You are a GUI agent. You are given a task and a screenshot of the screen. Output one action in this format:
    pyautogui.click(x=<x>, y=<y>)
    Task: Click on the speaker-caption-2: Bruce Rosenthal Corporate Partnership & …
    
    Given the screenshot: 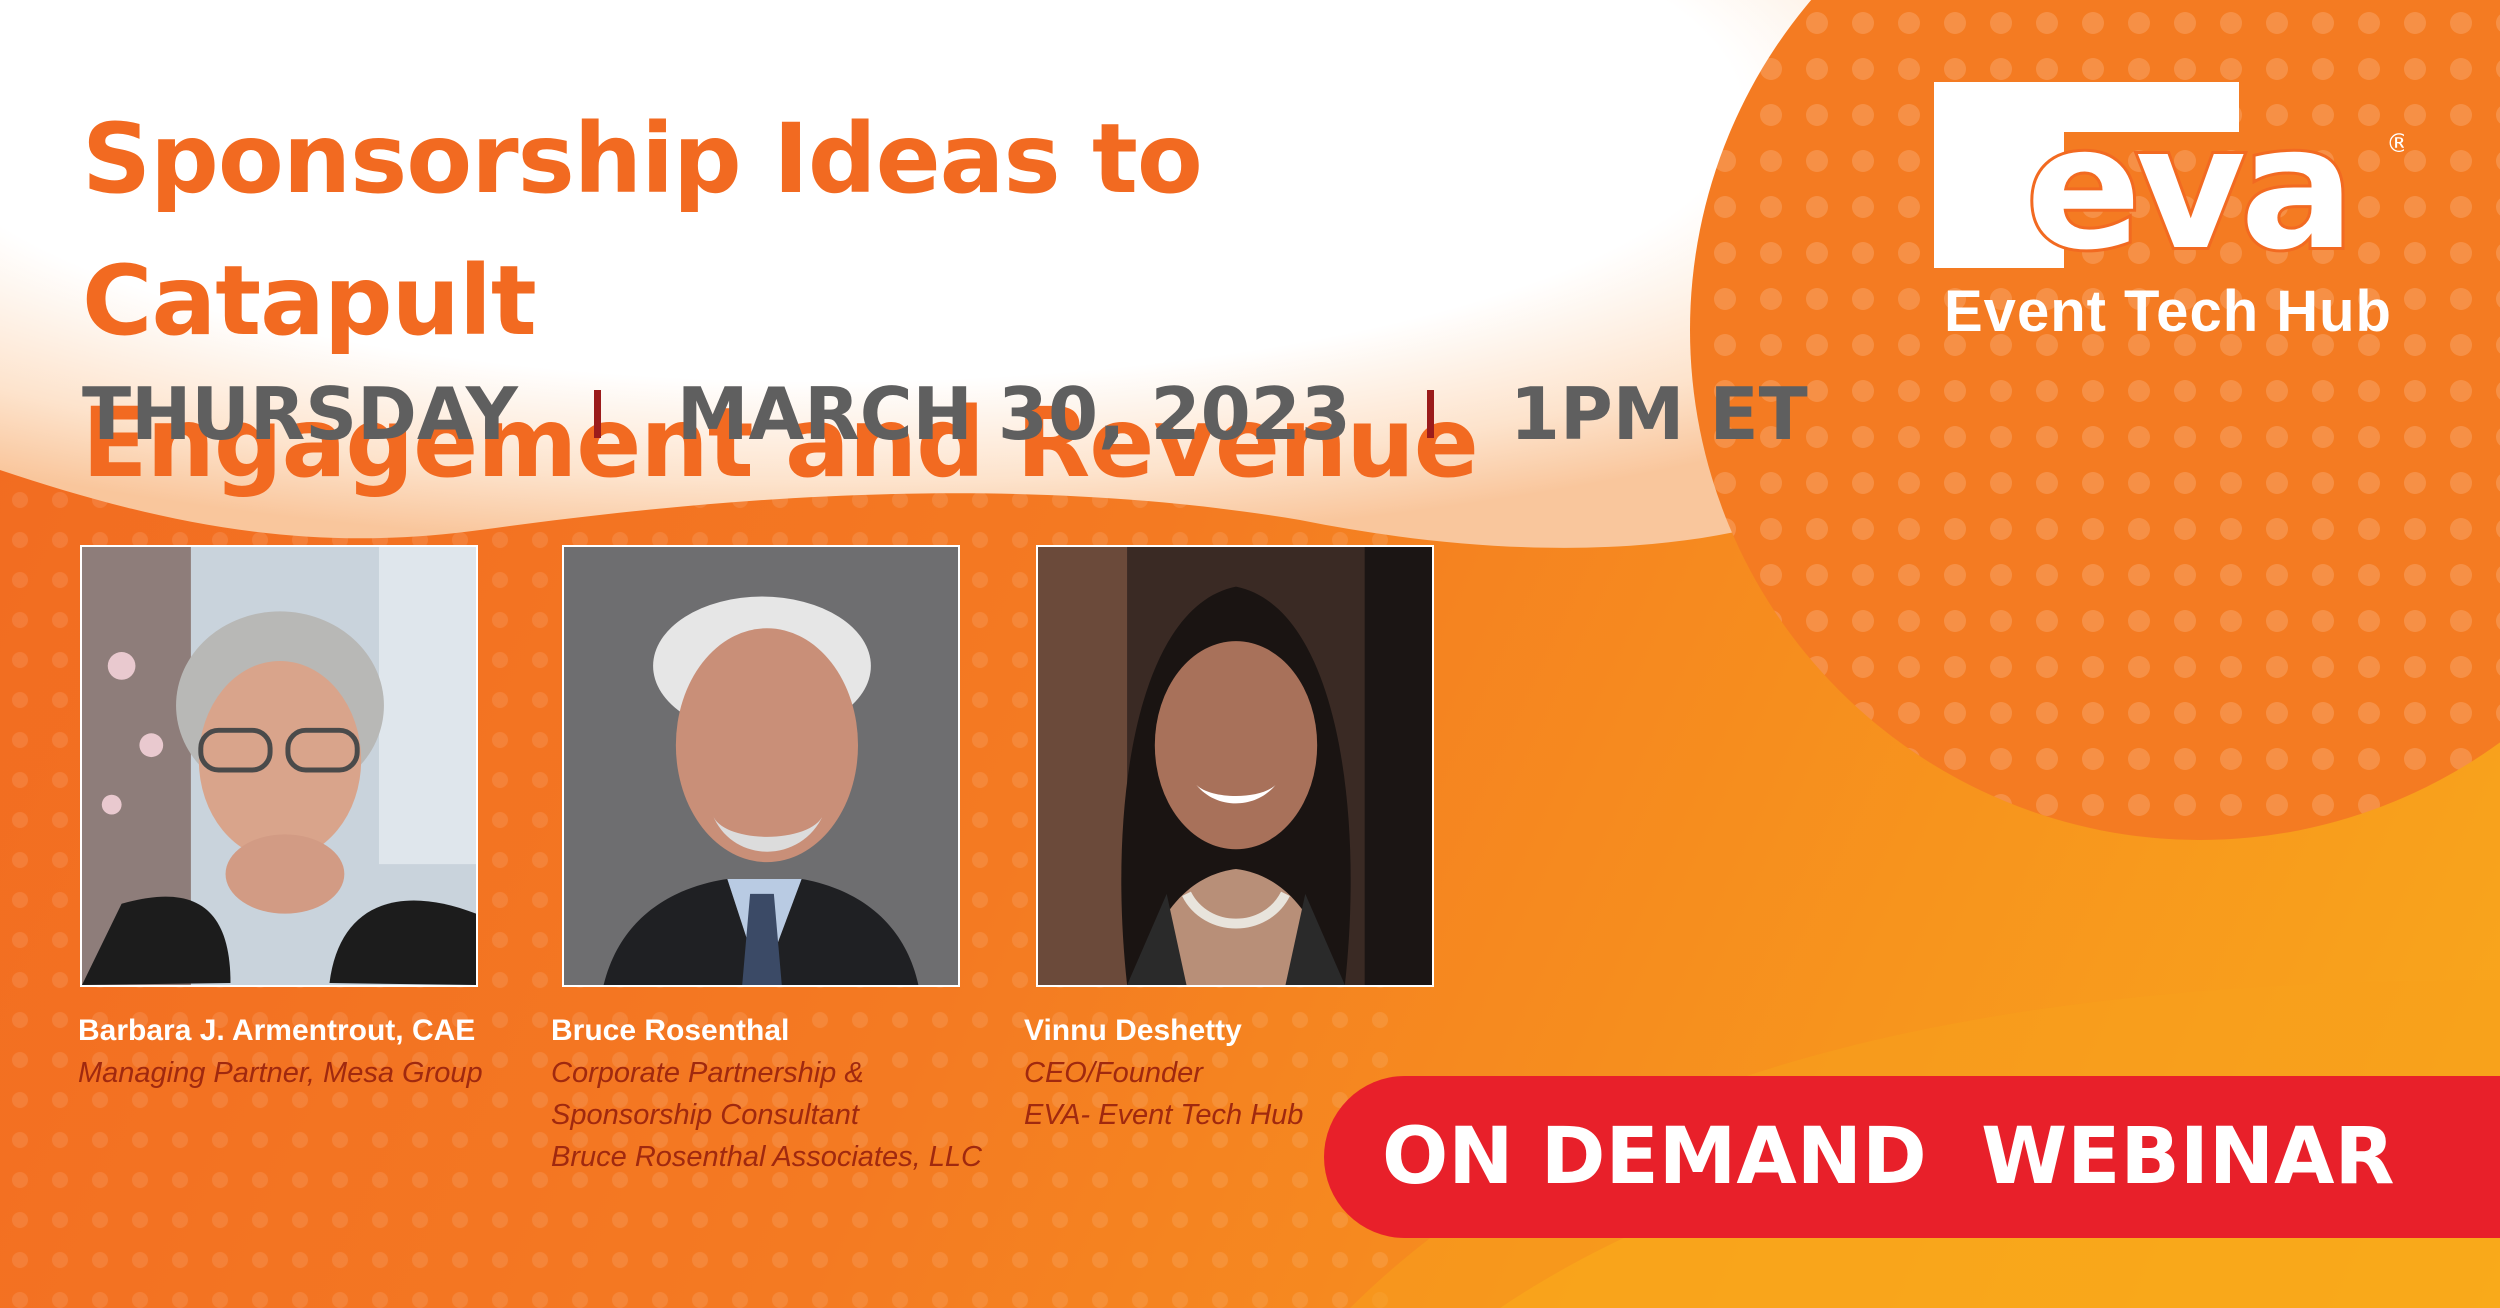 What is the action you would take?
    pyautogui.click(x=781, y=1094)
    